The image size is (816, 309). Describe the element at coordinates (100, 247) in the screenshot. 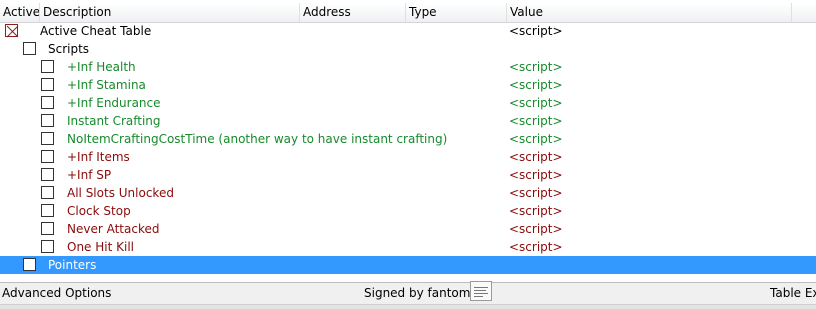

I see `row-description: One Hit Kill` at that location.